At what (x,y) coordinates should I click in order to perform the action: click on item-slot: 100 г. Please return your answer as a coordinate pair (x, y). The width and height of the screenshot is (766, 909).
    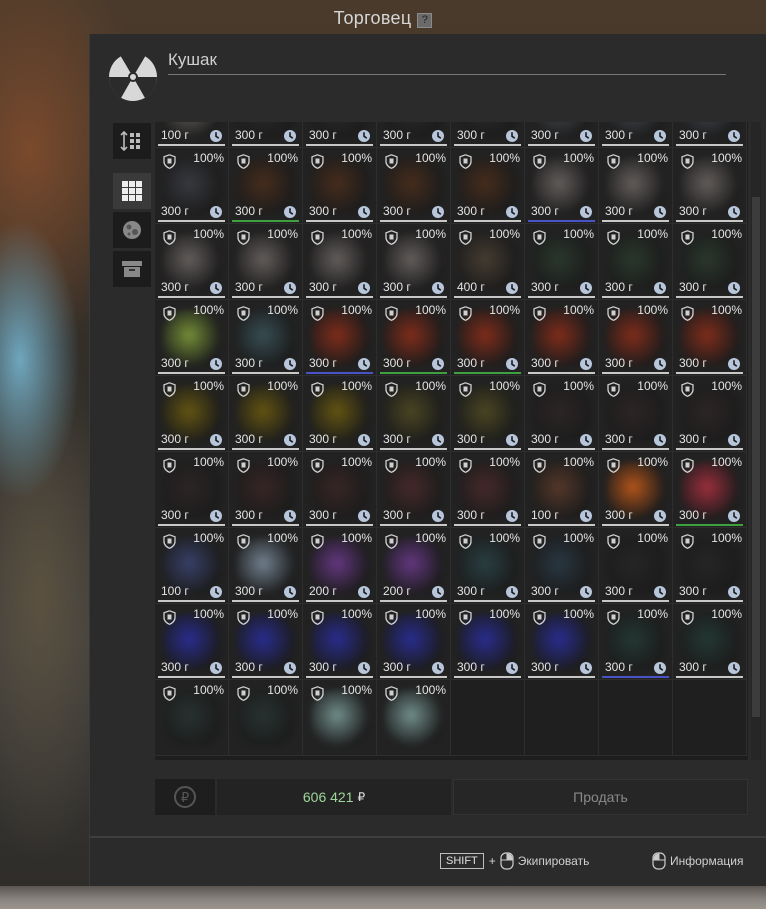
    Looking at the image, I should click on (192, 135).